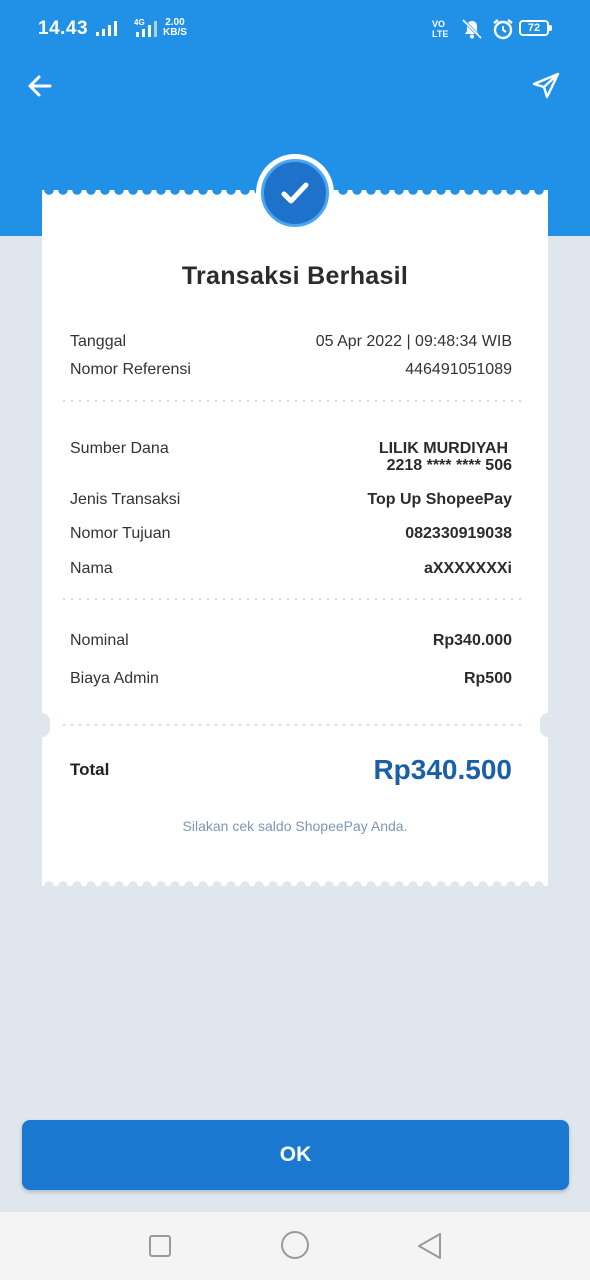 The height and width of the screenshot is (1280, 590). What do you see at coordinates (130, 369) in the screenshot?
I see `ref-label: Nomor Referensi` at bounding box center [130, 369].